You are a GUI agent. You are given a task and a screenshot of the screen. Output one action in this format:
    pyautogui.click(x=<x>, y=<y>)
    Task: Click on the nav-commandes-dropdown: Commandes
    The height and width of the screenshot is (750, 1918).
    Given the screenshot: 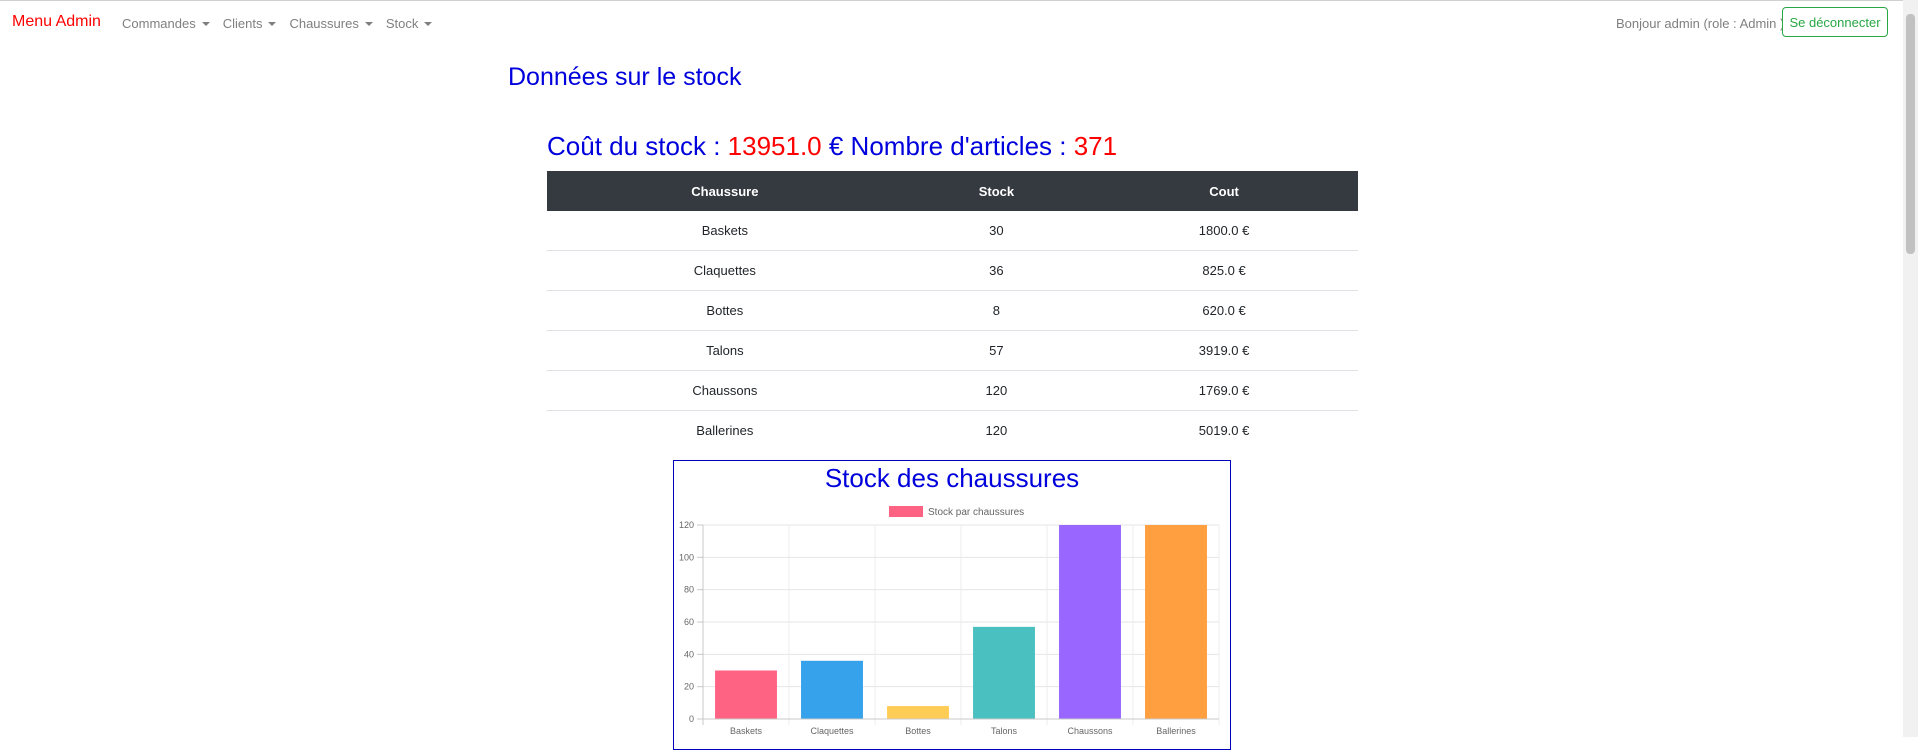 What is the action you would take?
    pyautogui.click(x=166, y=23)
    